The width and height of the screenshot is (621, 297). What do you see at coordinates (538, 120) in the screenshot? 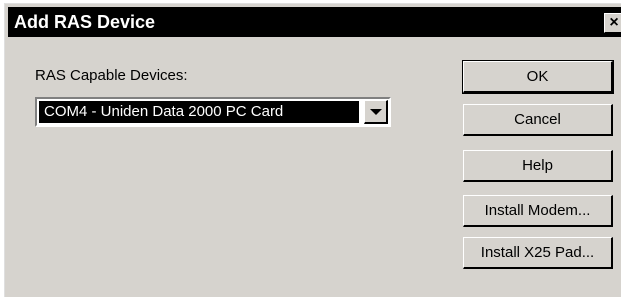
I see `cancel-button: Cancel` at bounding box center [538, 120].